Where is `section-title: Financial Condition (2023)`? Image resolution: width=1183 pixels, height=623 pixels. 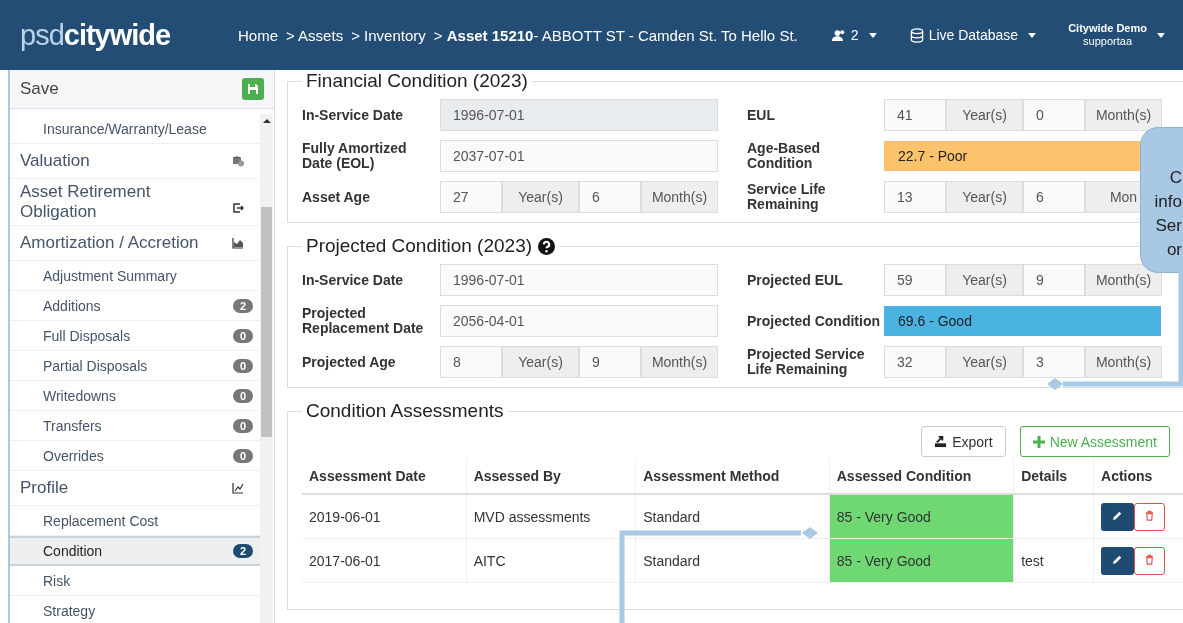 section-title: Financial Condition (2023) is located at coordinates (417, 81).